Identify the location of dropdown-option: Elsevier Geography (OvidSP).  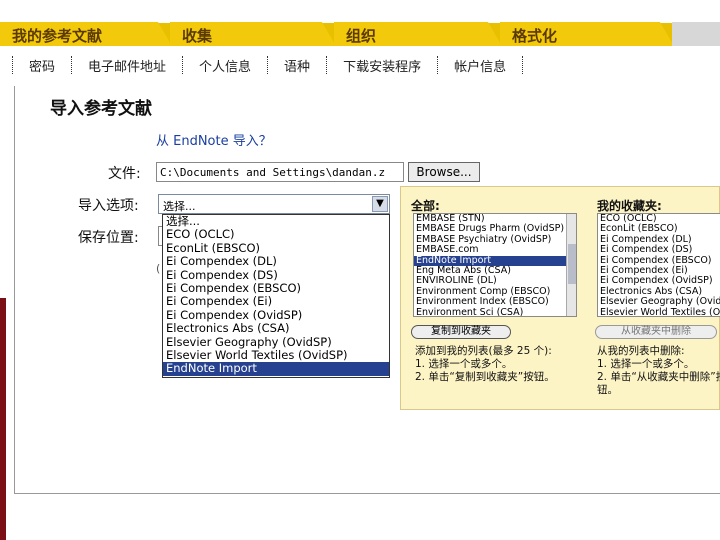
(276, 342).